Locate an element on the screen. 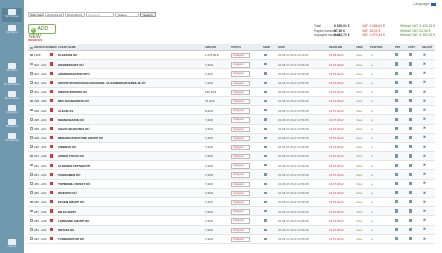 This screenshot has width=442, height=253. select-all-checkbox is located at coordinates (31, 48).